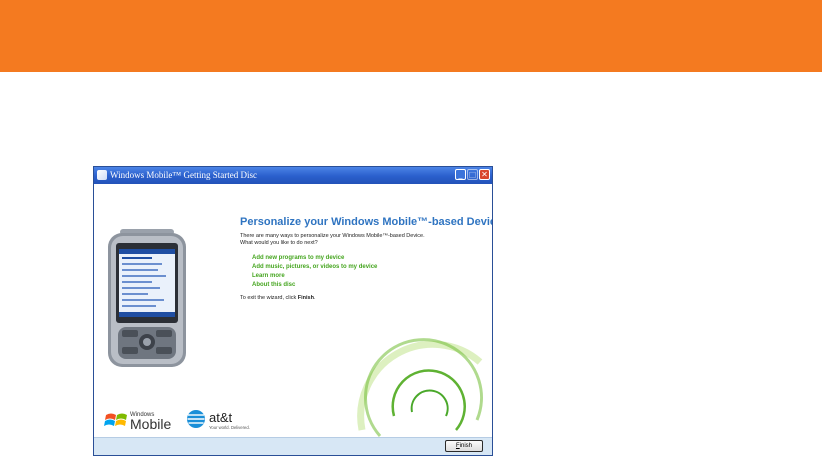  What do you see at coordinates (460, 174) in the screenshot?
I see `minimize-button: _` at bounding box center [460, 174].